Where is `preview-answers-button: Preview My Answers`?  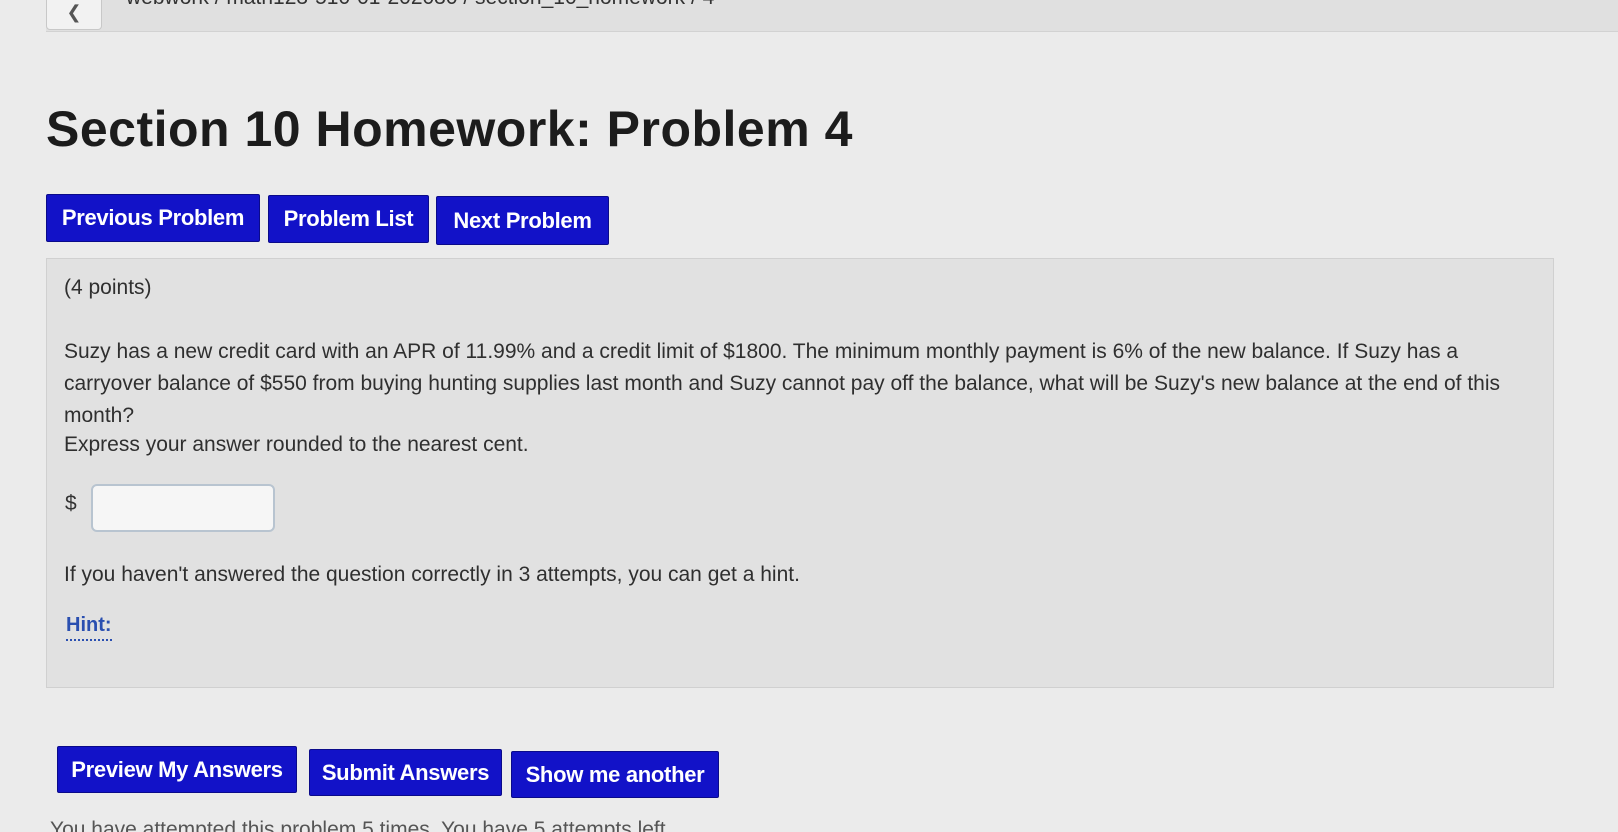 preview-answers-button: Preview My Answers is located at coordinates (177, 769).